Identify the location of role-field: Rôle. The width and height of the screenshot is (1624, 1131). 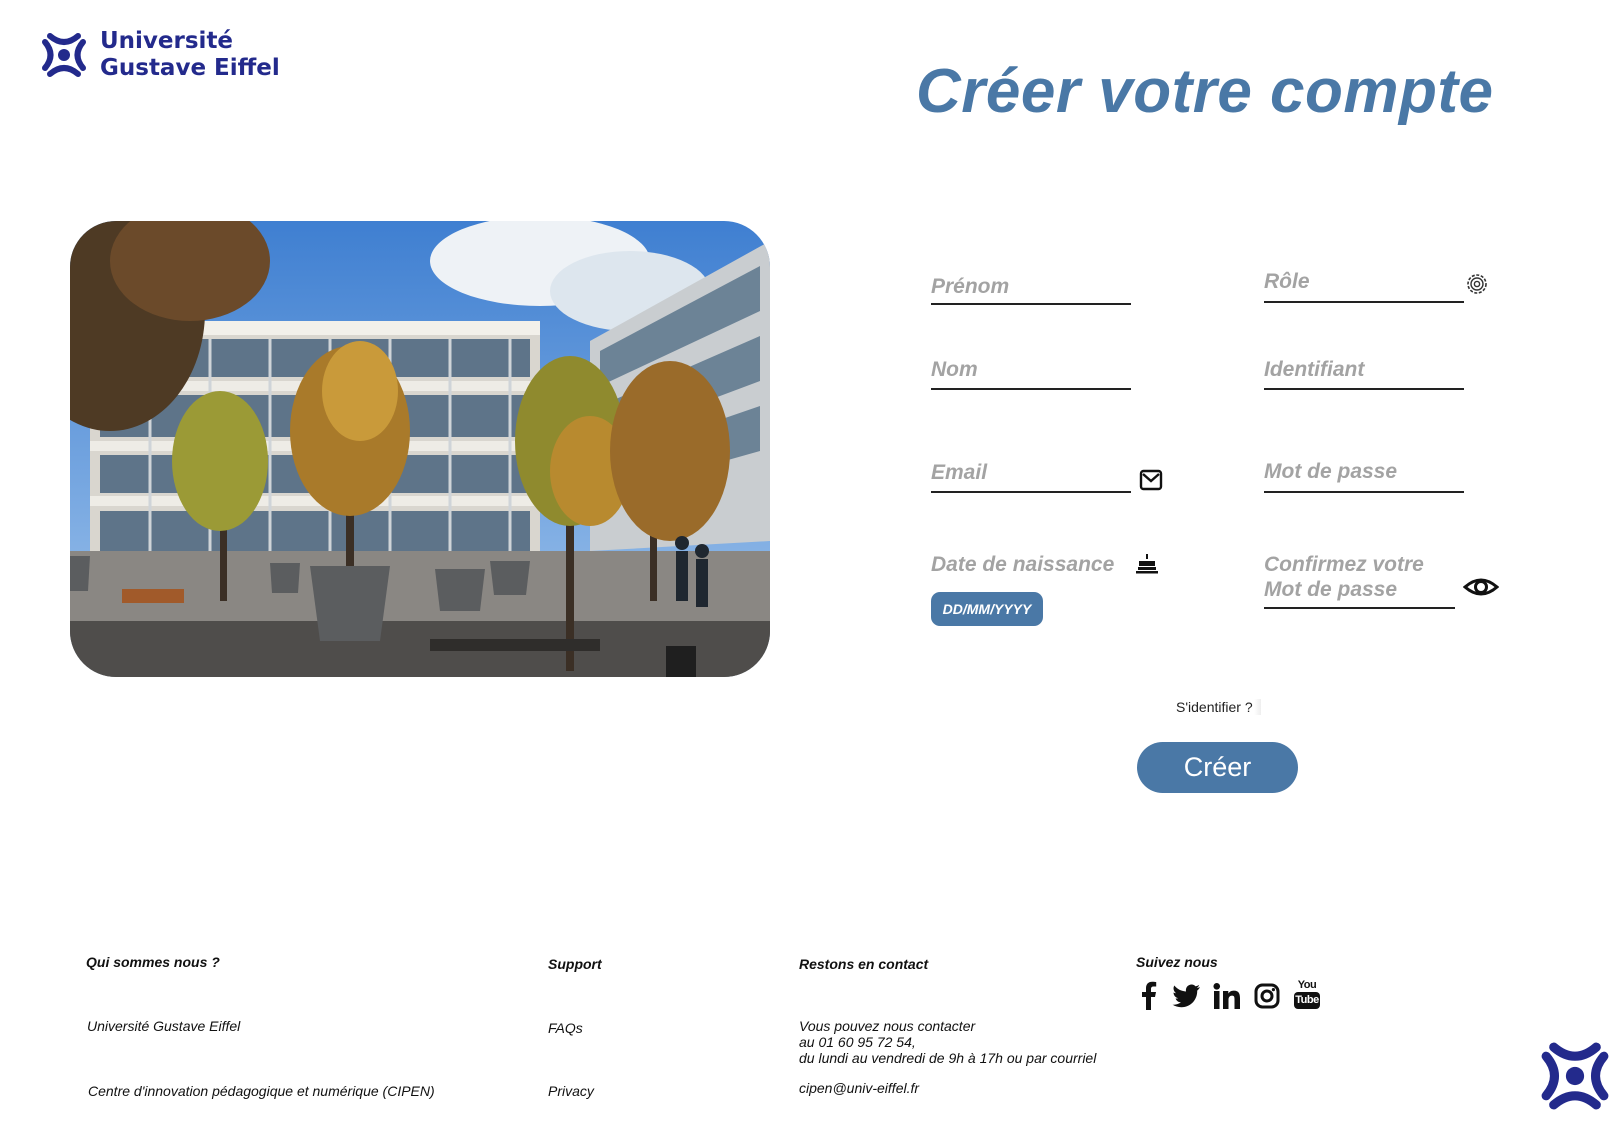
(1364, 286).